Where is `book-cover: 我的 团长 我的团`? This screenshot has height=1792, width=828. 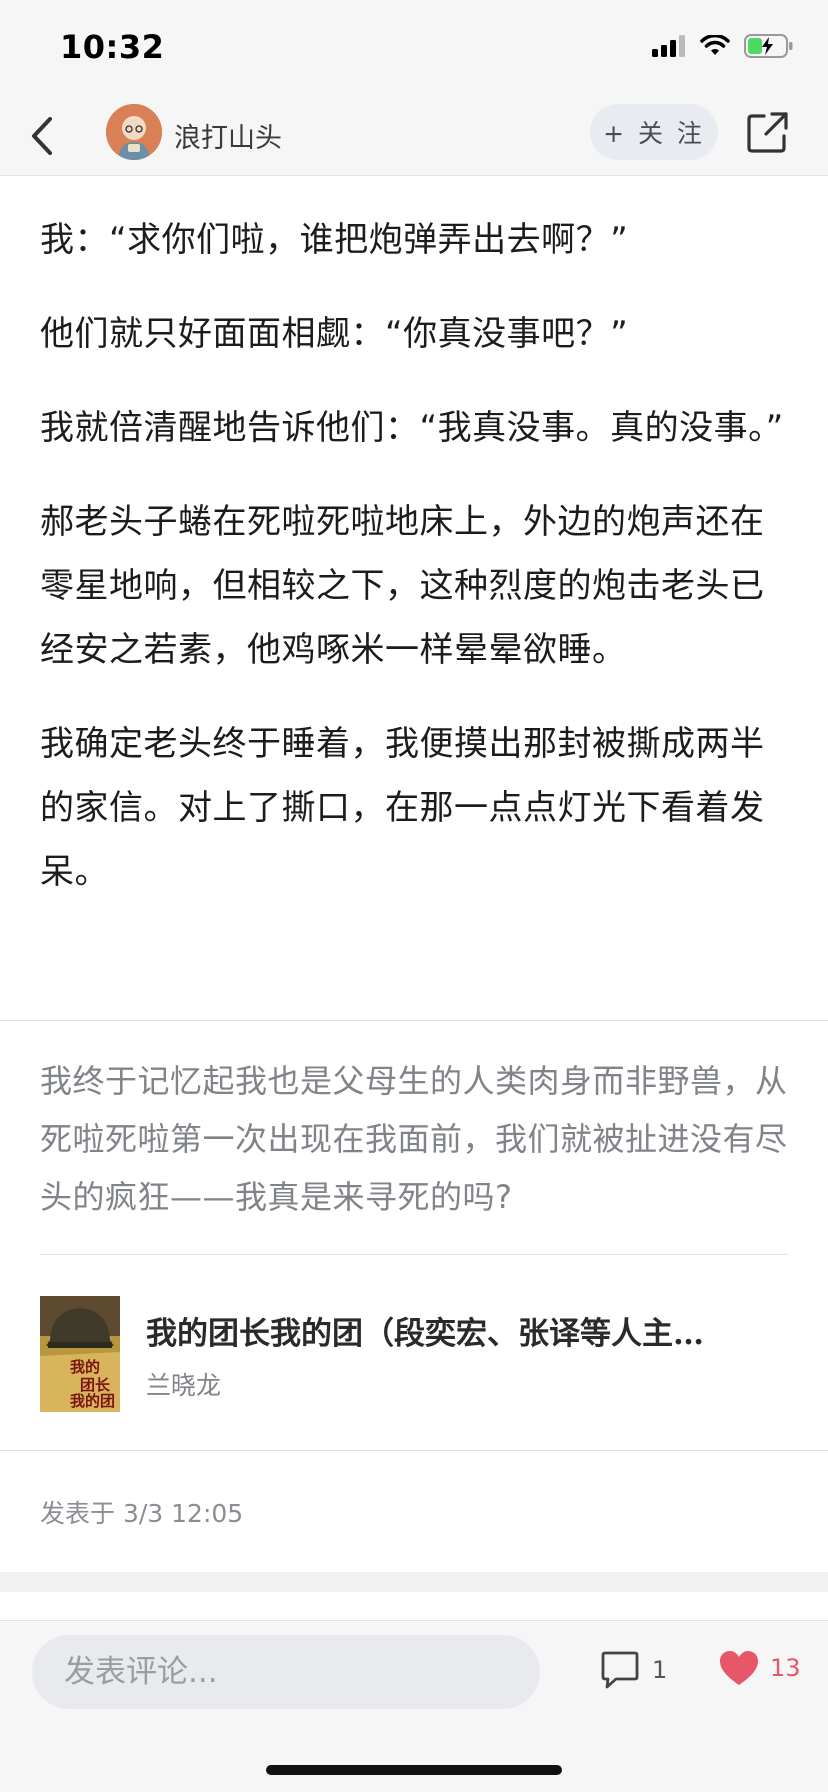 book-cover: 我的 团长 我的团 is located at coordinates (80, 1354).